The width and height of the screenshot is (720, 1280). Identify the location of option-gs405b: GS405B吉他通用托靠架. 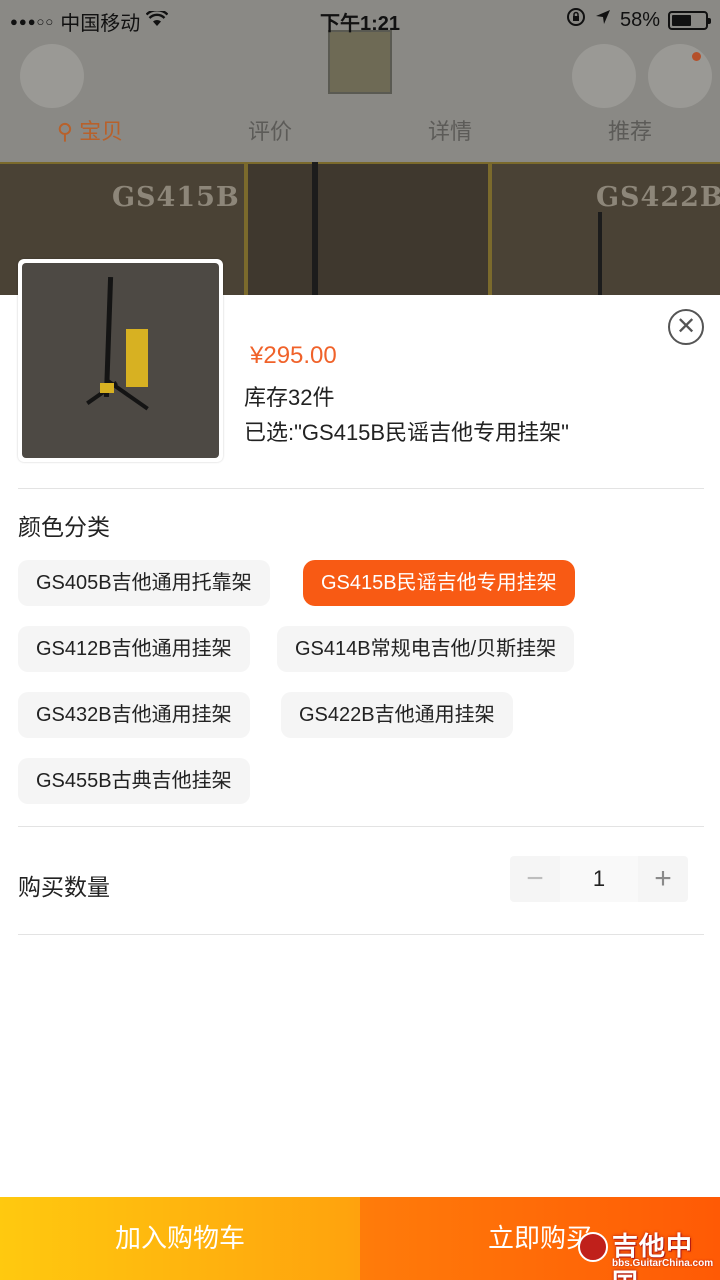
(144, 583).